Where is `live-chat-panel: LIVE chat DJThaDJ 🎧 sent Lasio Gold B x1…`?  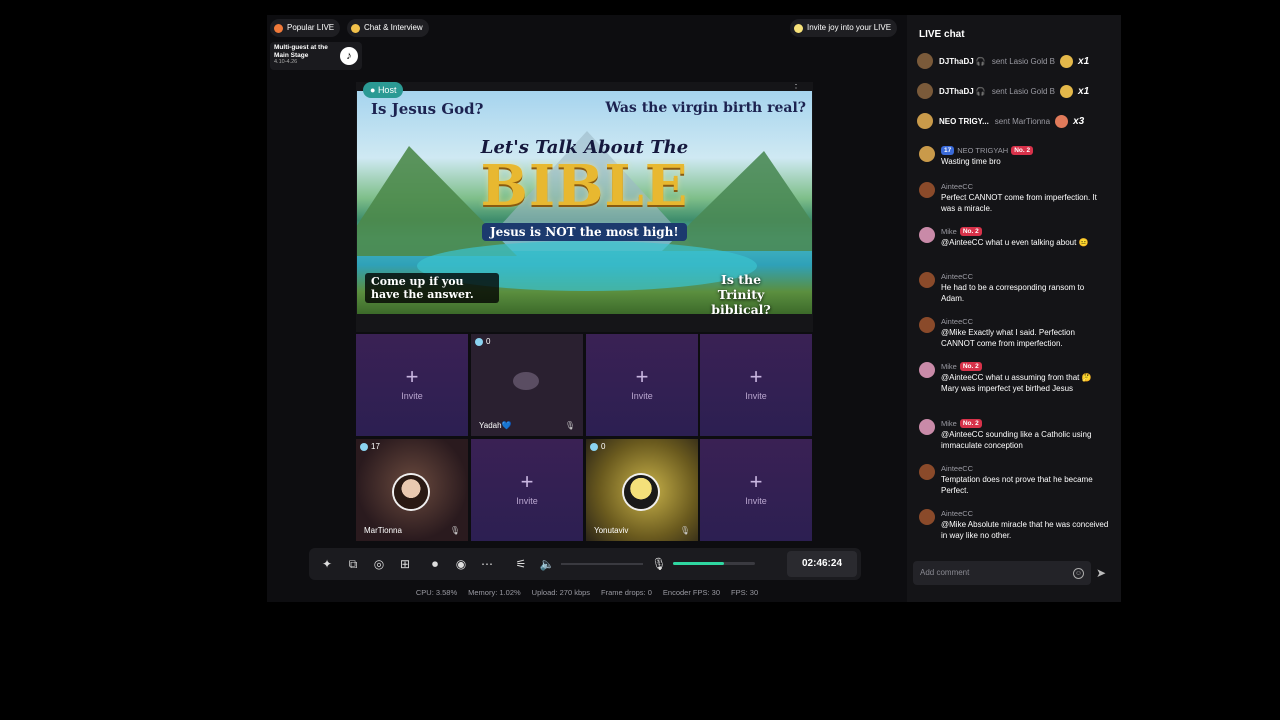
live-chat-panel: LIVE chat DJThaDJ 🎧 sent Lasio Gold B x1… is located at coordinates (1014, 308).